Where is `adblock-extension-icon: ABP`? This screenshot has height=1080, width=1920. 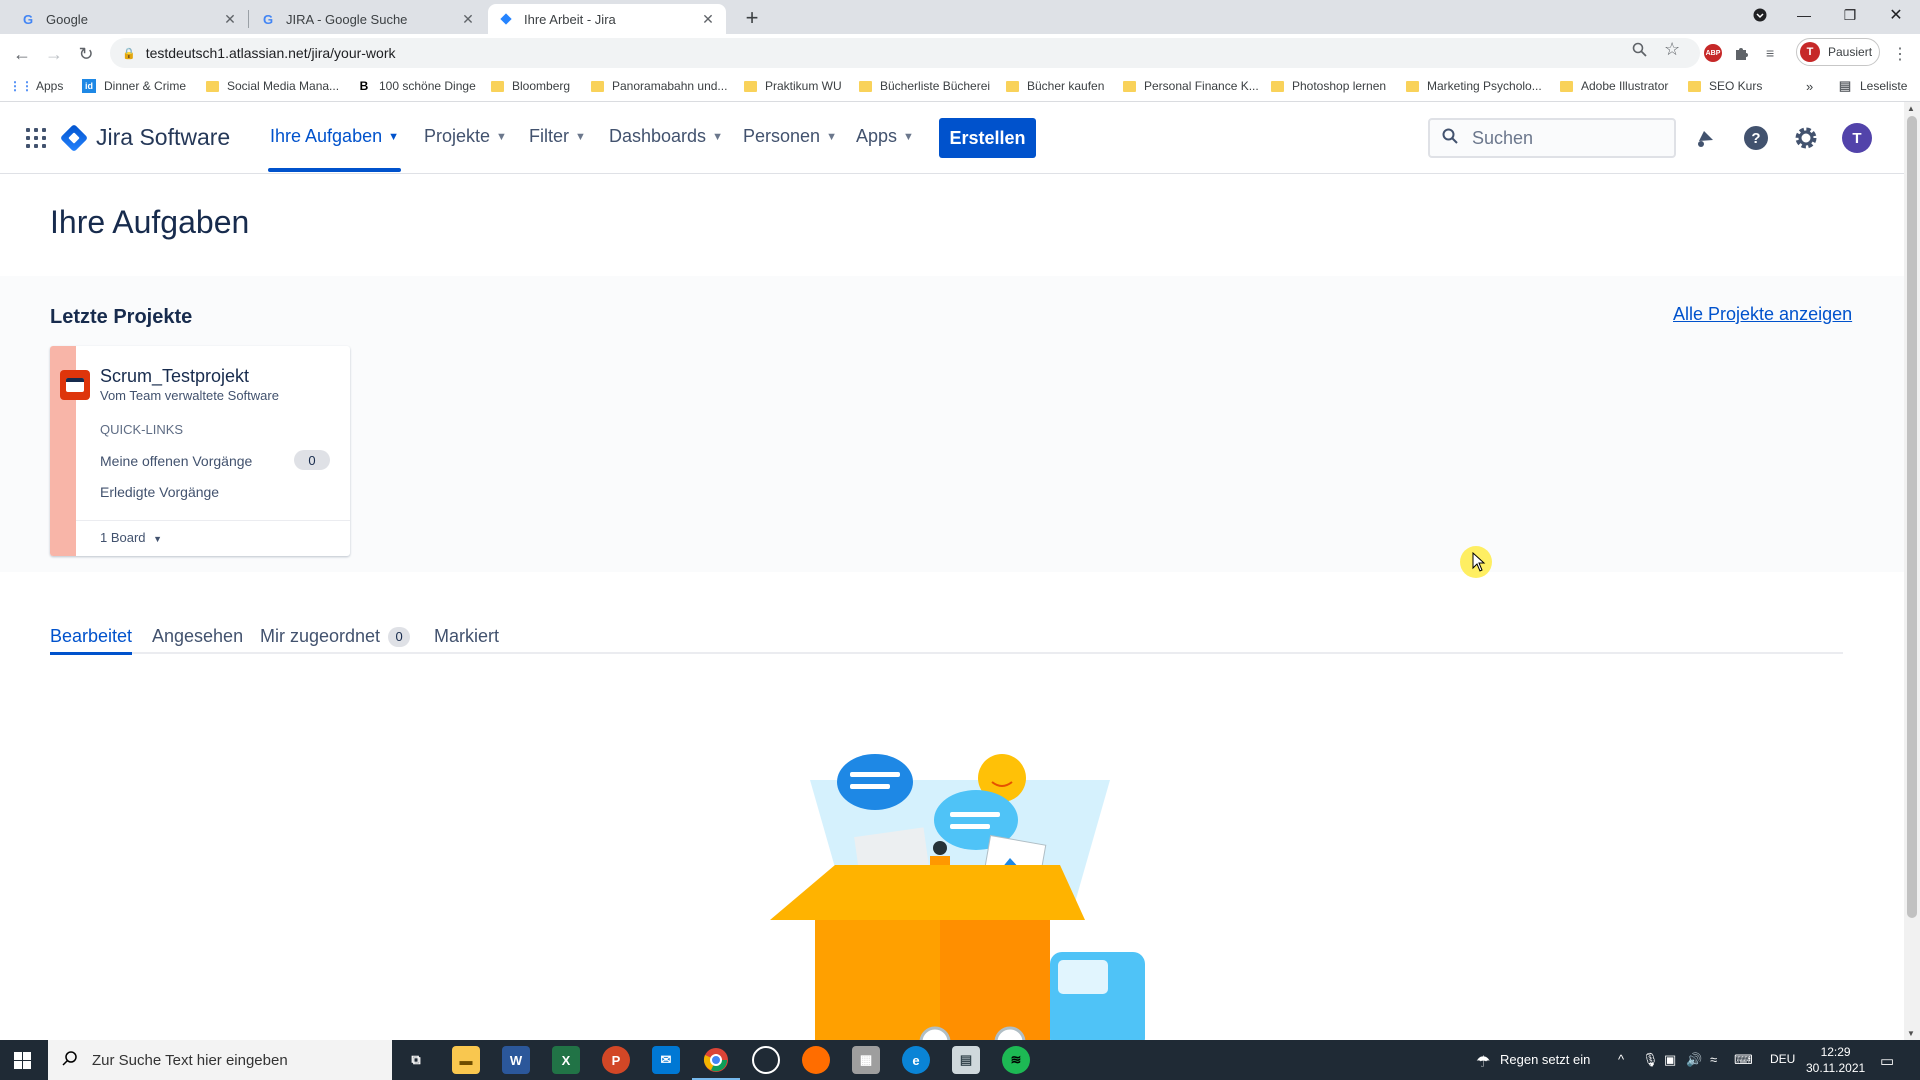
adblock-extension-icon: ABP is located at coordinates (1713, 53).